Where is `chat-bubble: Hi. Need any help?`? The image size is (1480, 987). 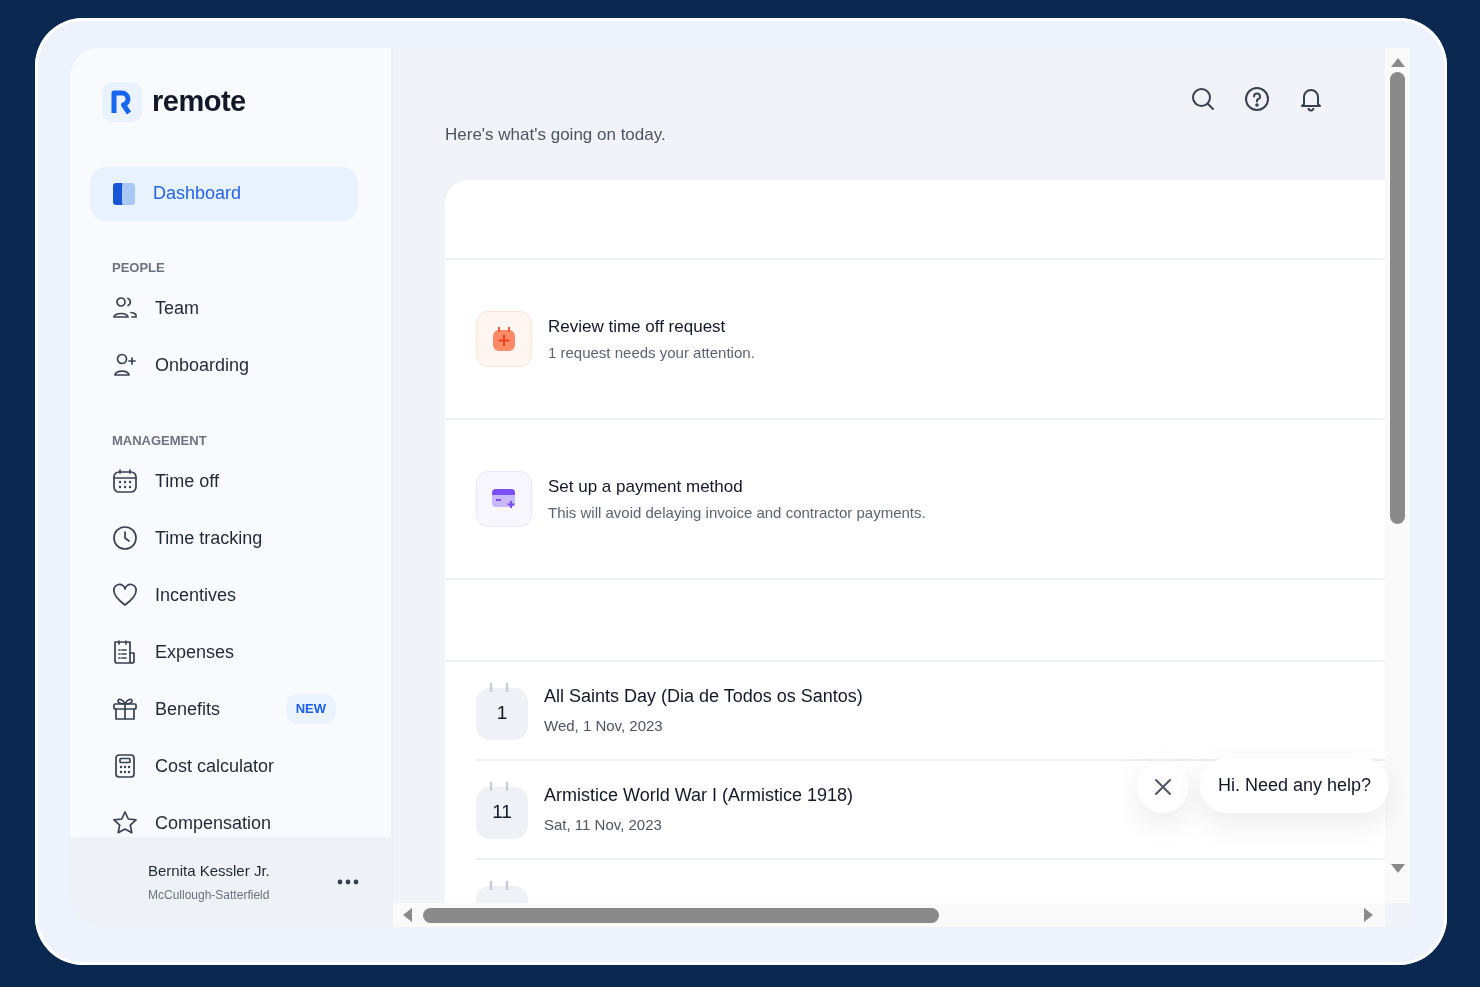
chat-bubble: Hi. Need any help? is located at coordinates (1295, 785).